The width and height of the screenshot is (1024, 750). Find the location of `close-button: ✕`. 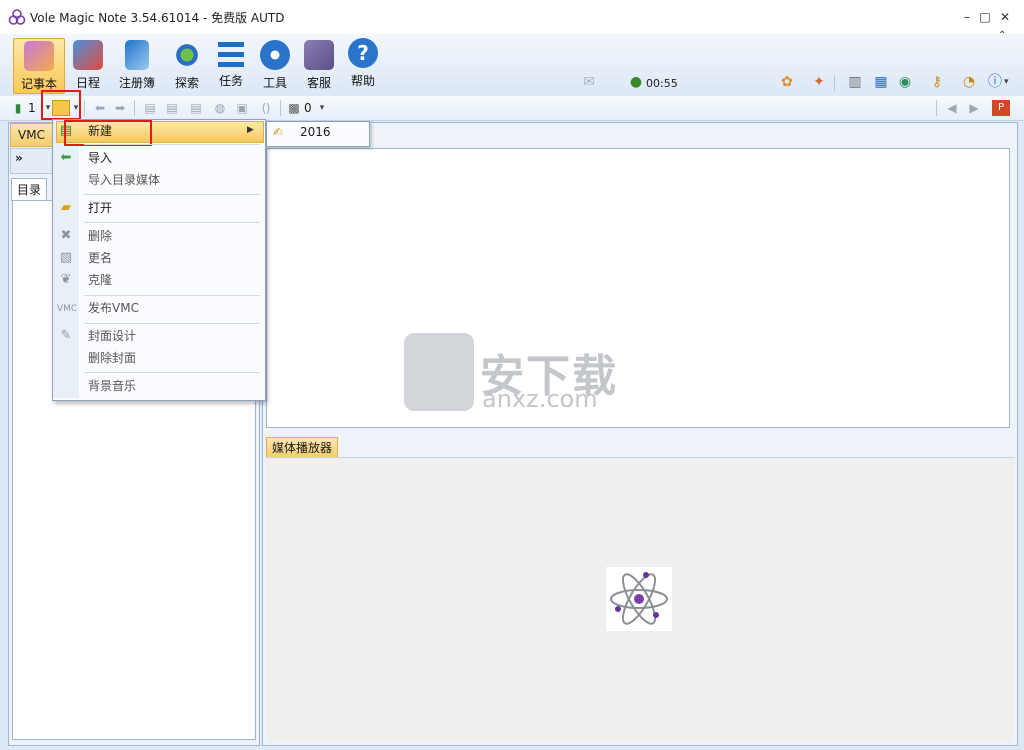

close-button: ✕ is located at coordinates (1005, 17).